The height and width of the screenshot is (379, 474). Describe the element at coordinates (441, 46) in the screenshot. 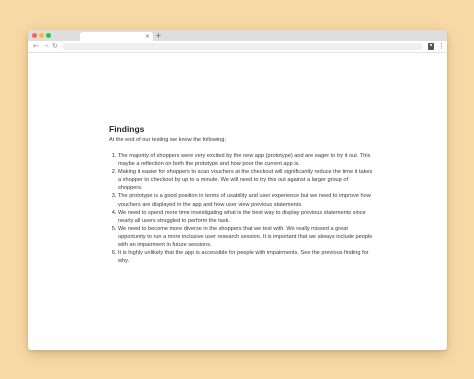

I see `kebab-menu-icon: ⋮` at that location.